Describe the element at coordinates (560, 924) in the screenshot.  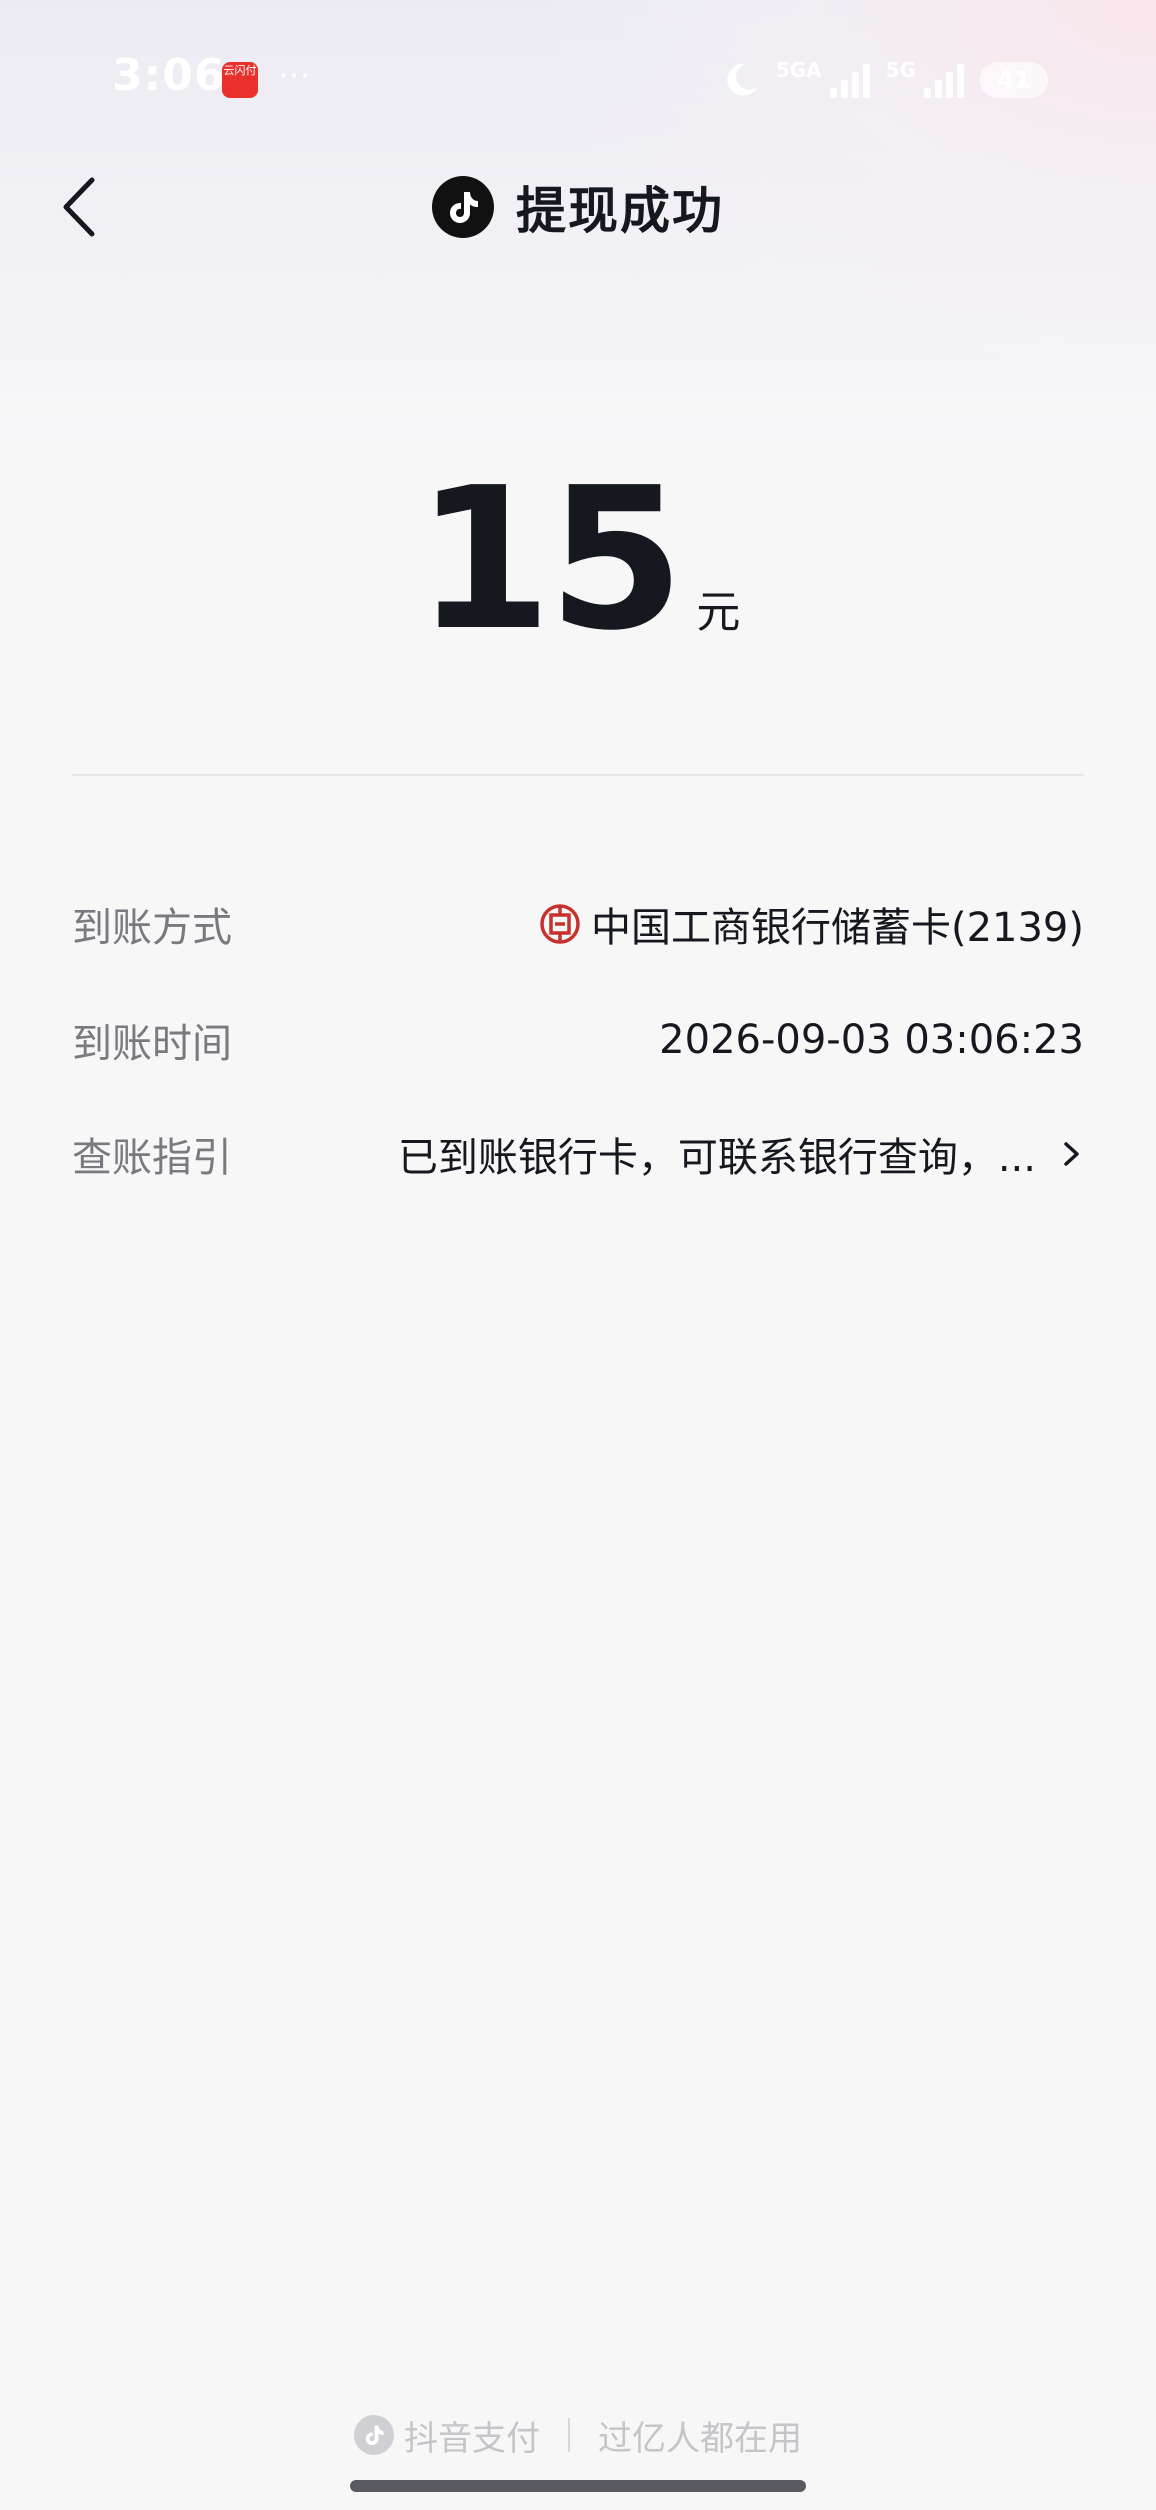
I see `icbc-bank-icon` at that location.